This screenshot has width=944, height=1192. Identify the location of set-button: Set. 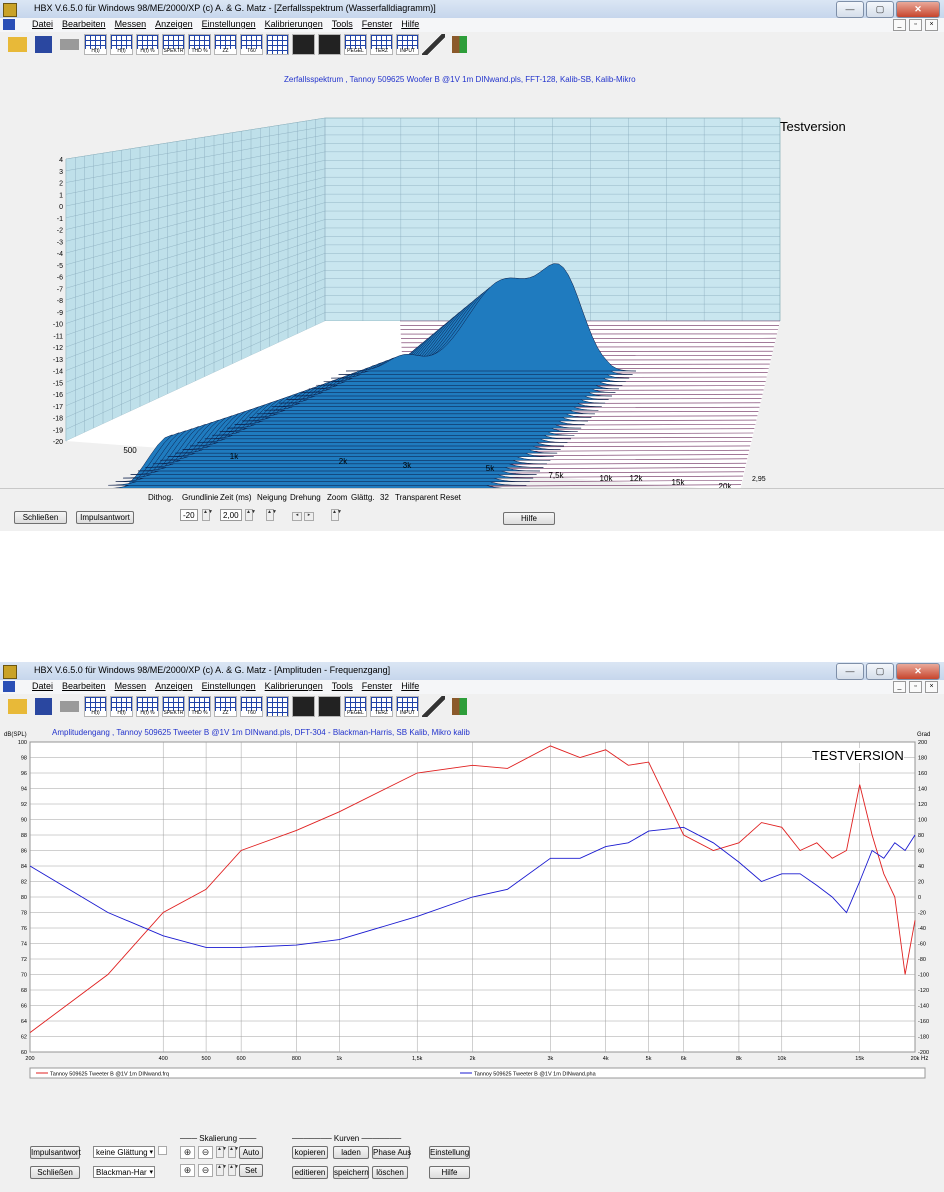
(251, 1170).